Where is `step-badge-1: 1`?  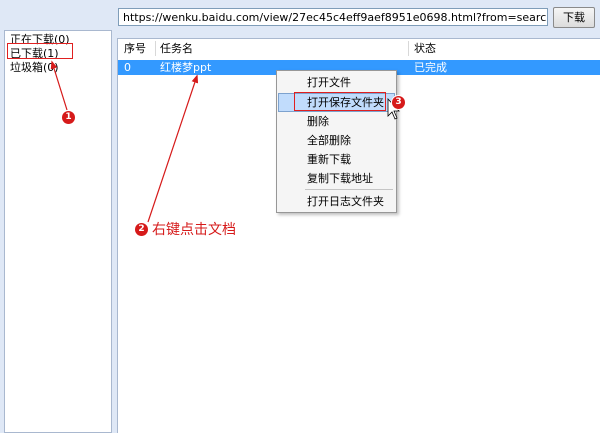 step-badge-1: 1 is located at coordinates (68, 117).